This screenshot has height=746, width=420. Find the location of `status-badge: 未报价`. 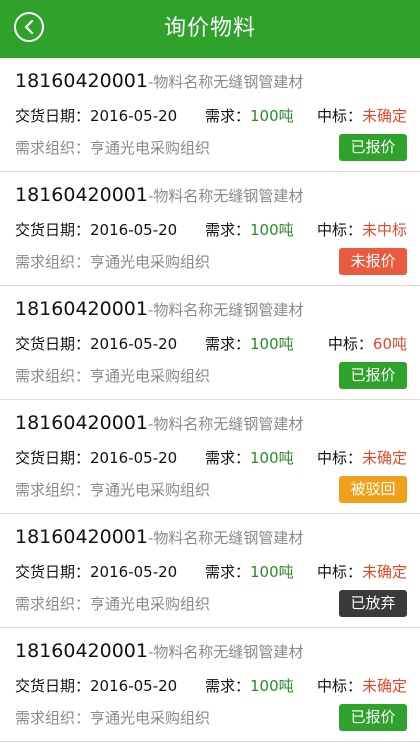

status-badge: 未报价 is located at coordinates (373, 261).